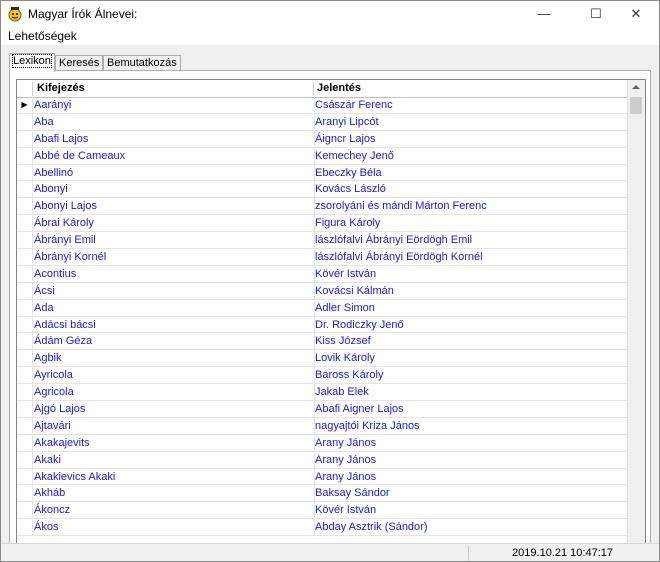 The width and height of the screenshot is (660, 562). What do you see at coordinates (469, 139) in the screenshot?
I see `cell-jelentes: Áigncr Lajos` at bounding box center [469, 139].